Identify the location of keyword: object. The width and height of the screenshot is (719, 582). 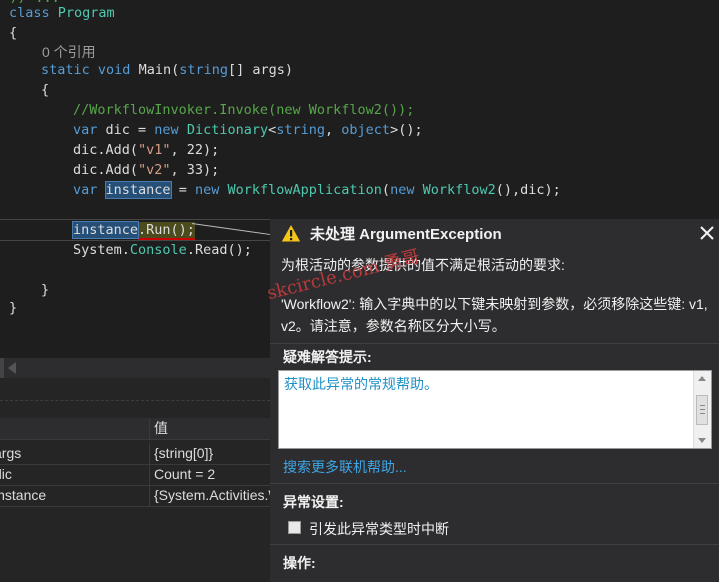
(366, 130).